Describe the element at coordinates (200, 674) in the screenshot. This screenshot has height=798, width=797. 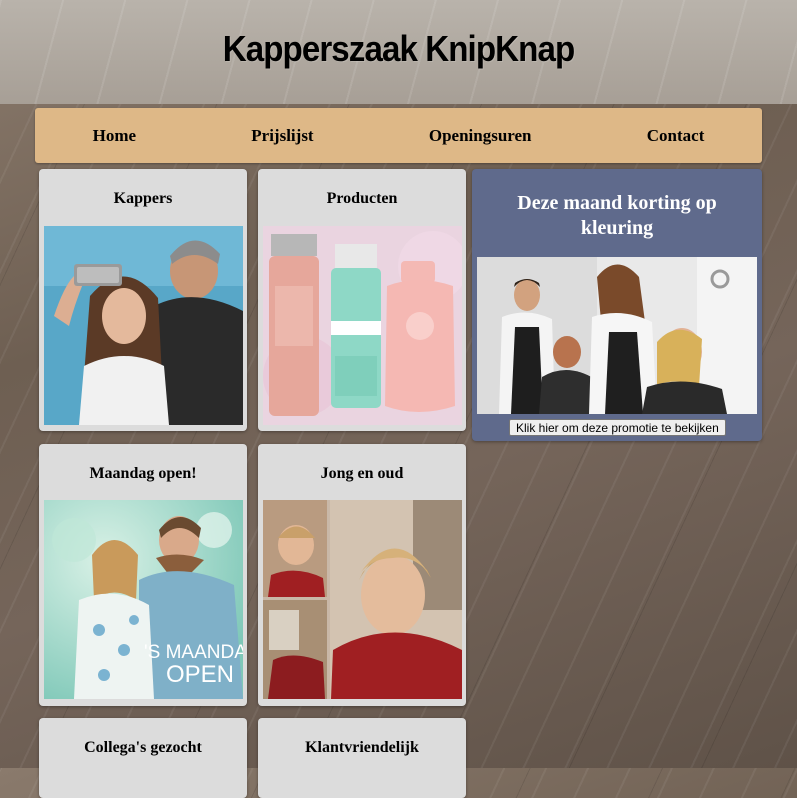
I see `image-text-open: OPEN` at that location.